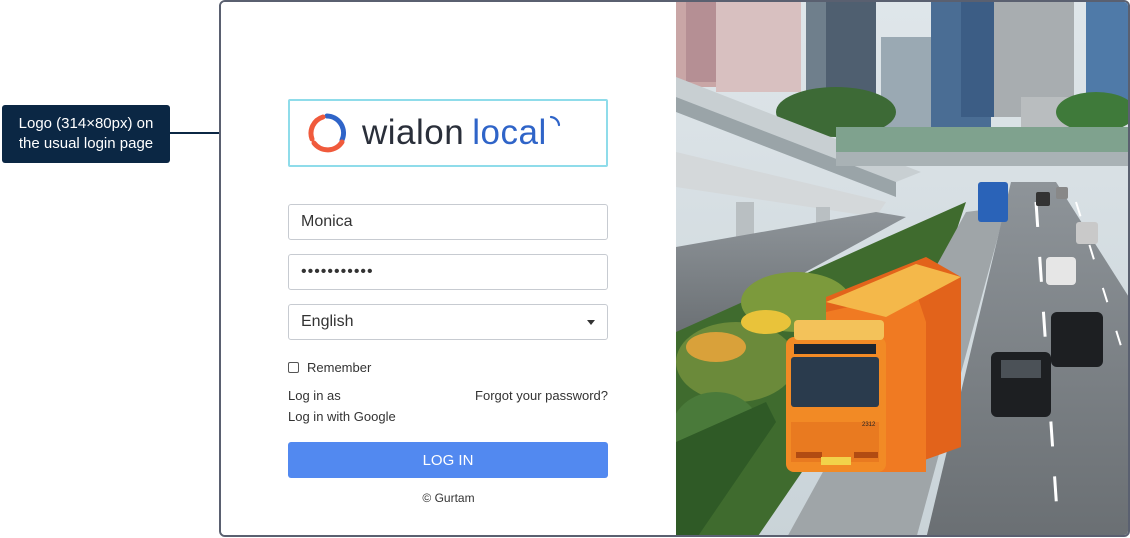 The width and height of the screenshot is (1130, 538). I want to click on logo-word-wialon: wialon, so click(413, 132).